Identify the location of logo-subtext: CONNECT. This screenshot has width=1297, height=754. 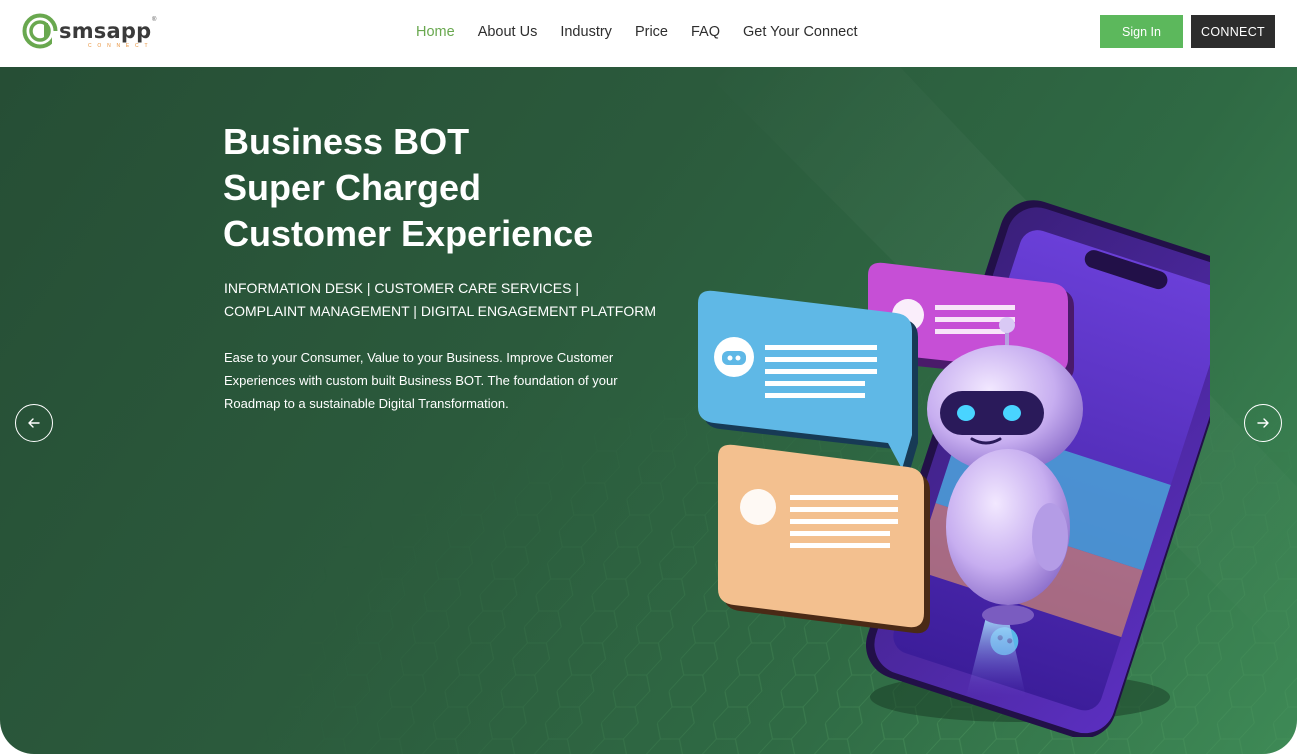
(121, 46).